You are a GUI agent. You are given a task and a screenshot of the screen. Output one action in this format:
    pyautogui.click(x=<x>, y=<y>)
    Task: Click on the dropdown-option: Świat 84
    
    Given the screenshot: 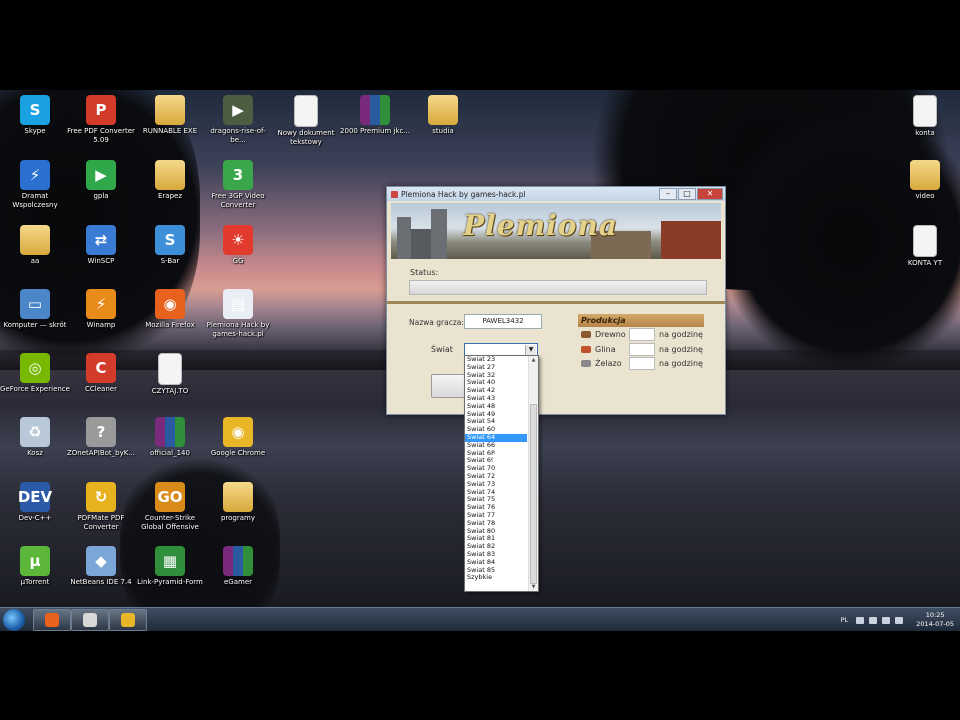 What is the action you would take?
    pyautogui.click(x=496, y=563)
    